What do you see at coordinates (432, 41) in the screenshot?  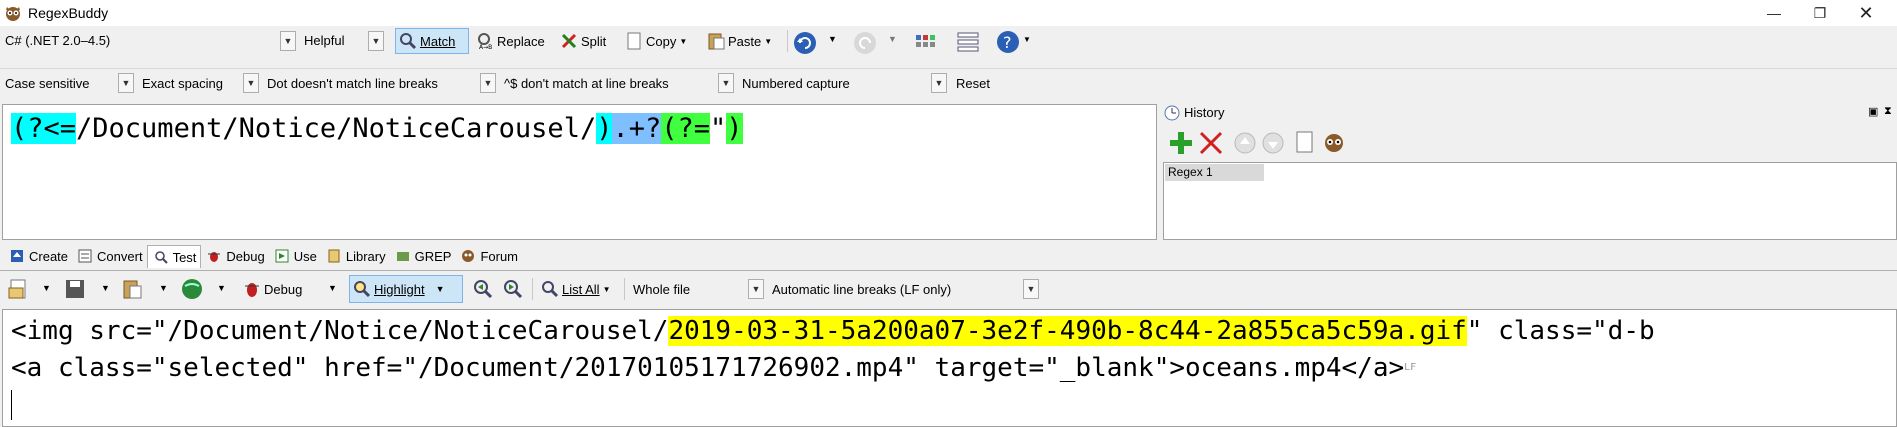 I see `match-button: Match` at bounding box center [432, 41].